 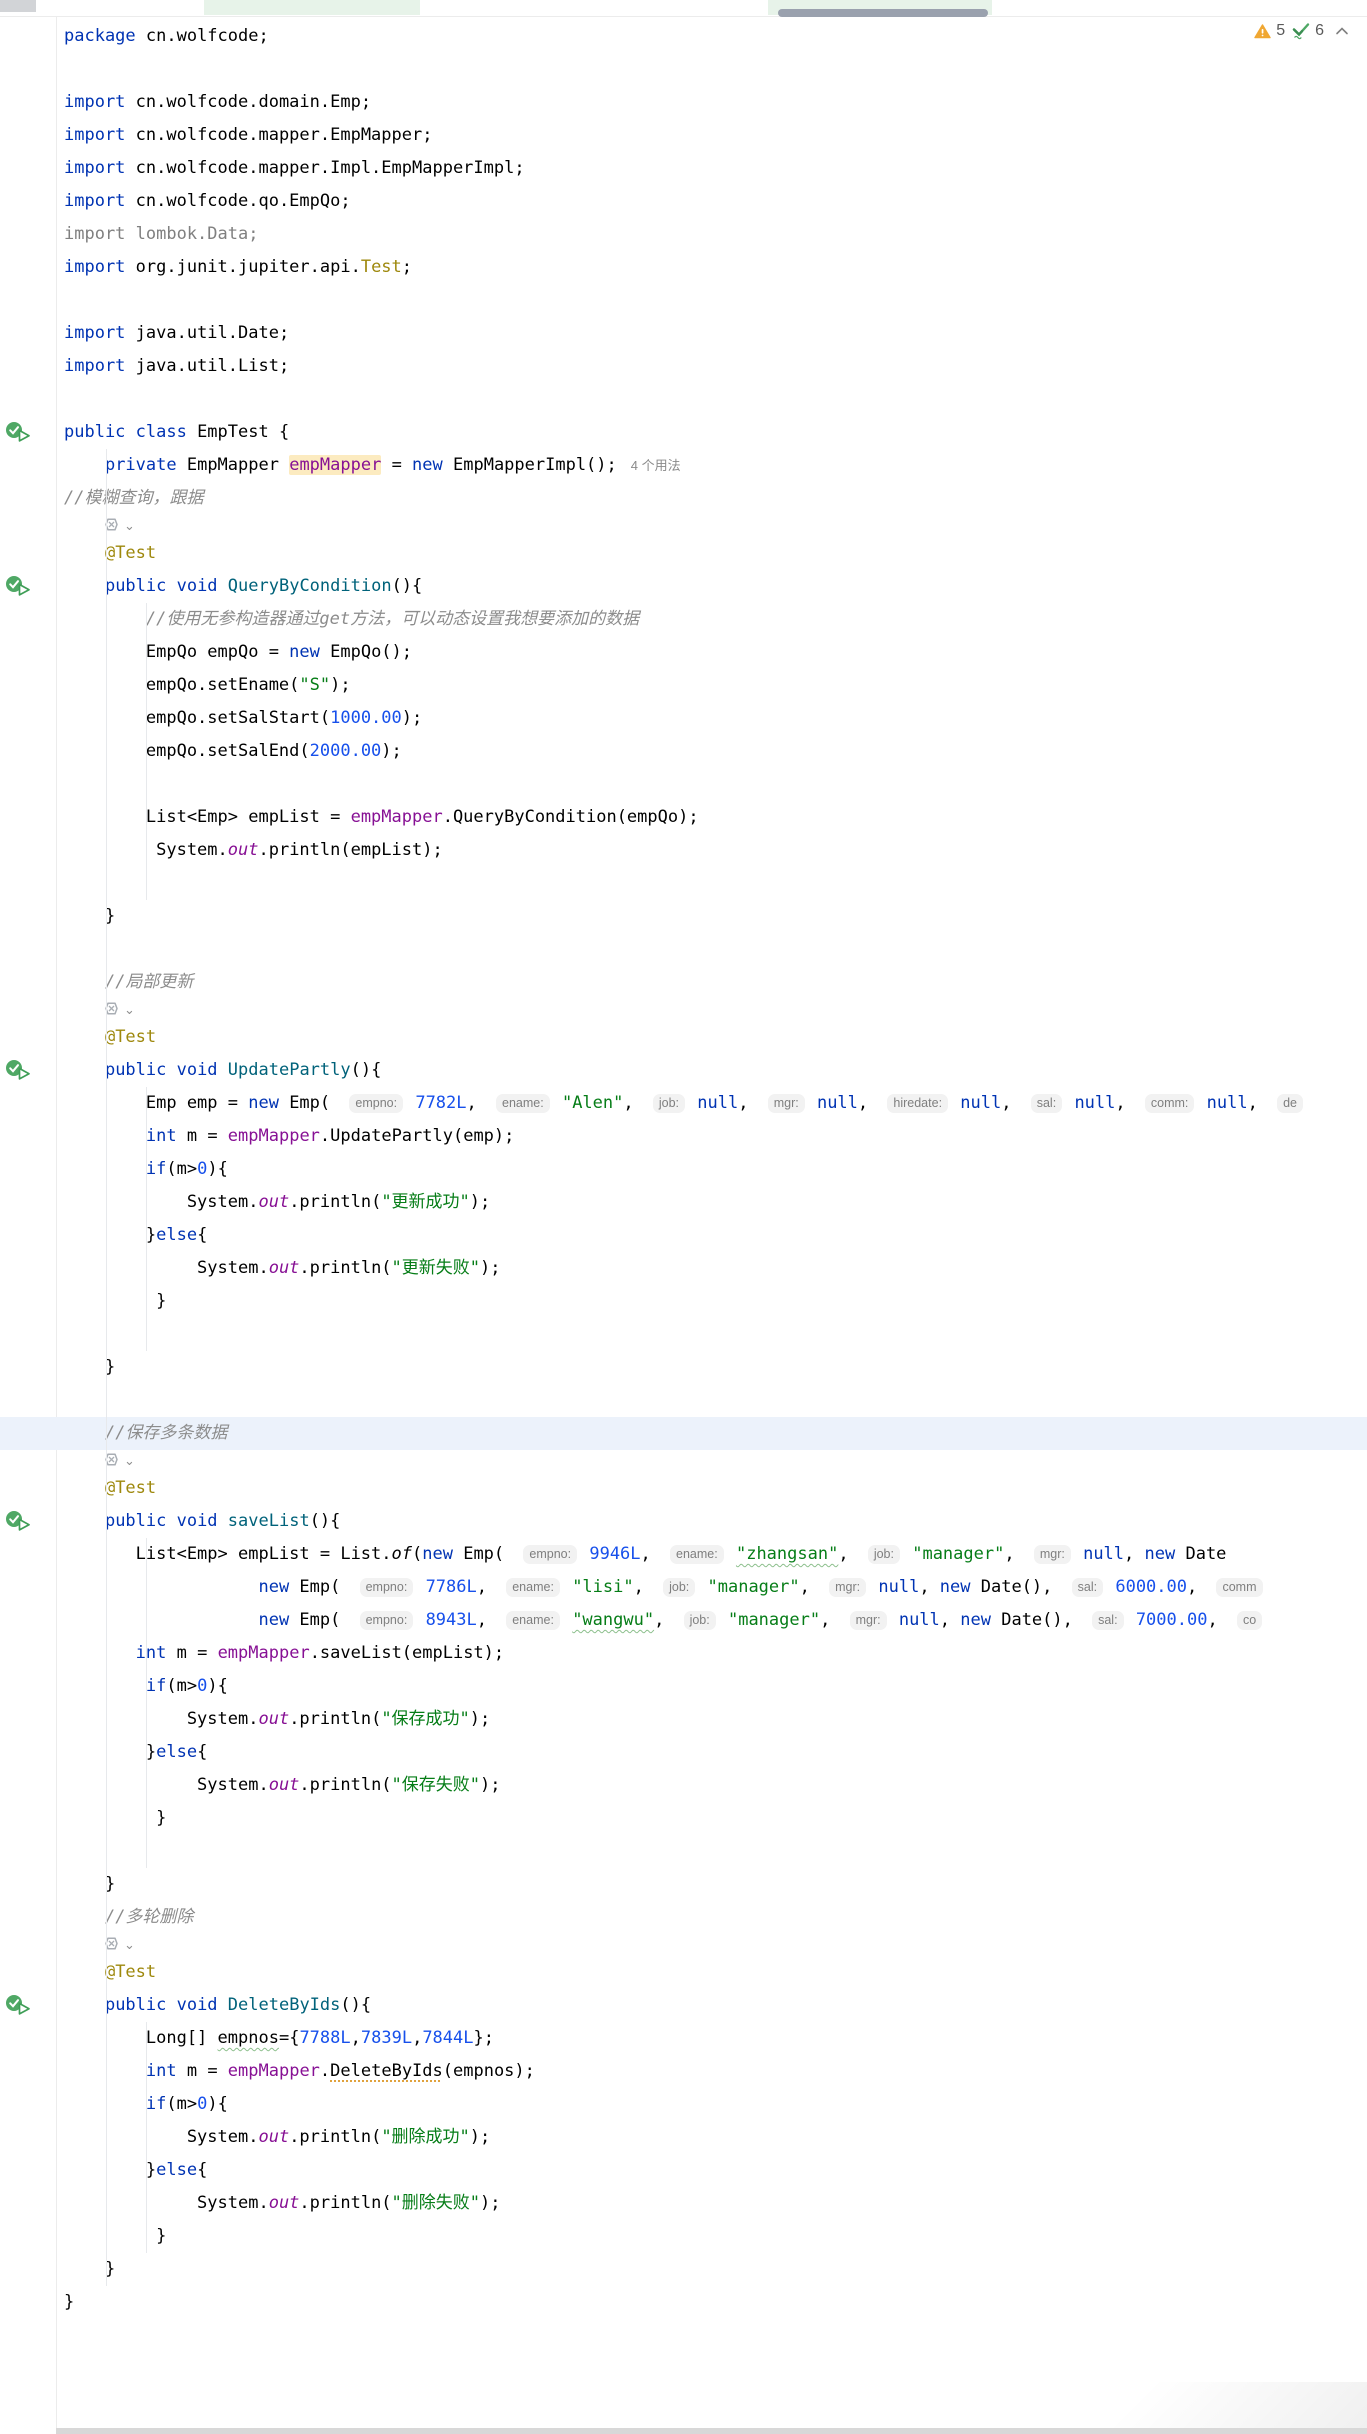 I want to click on code-line: Long[] empnos={7788L,7839L,7844L};, so click(x=683, y=2038).